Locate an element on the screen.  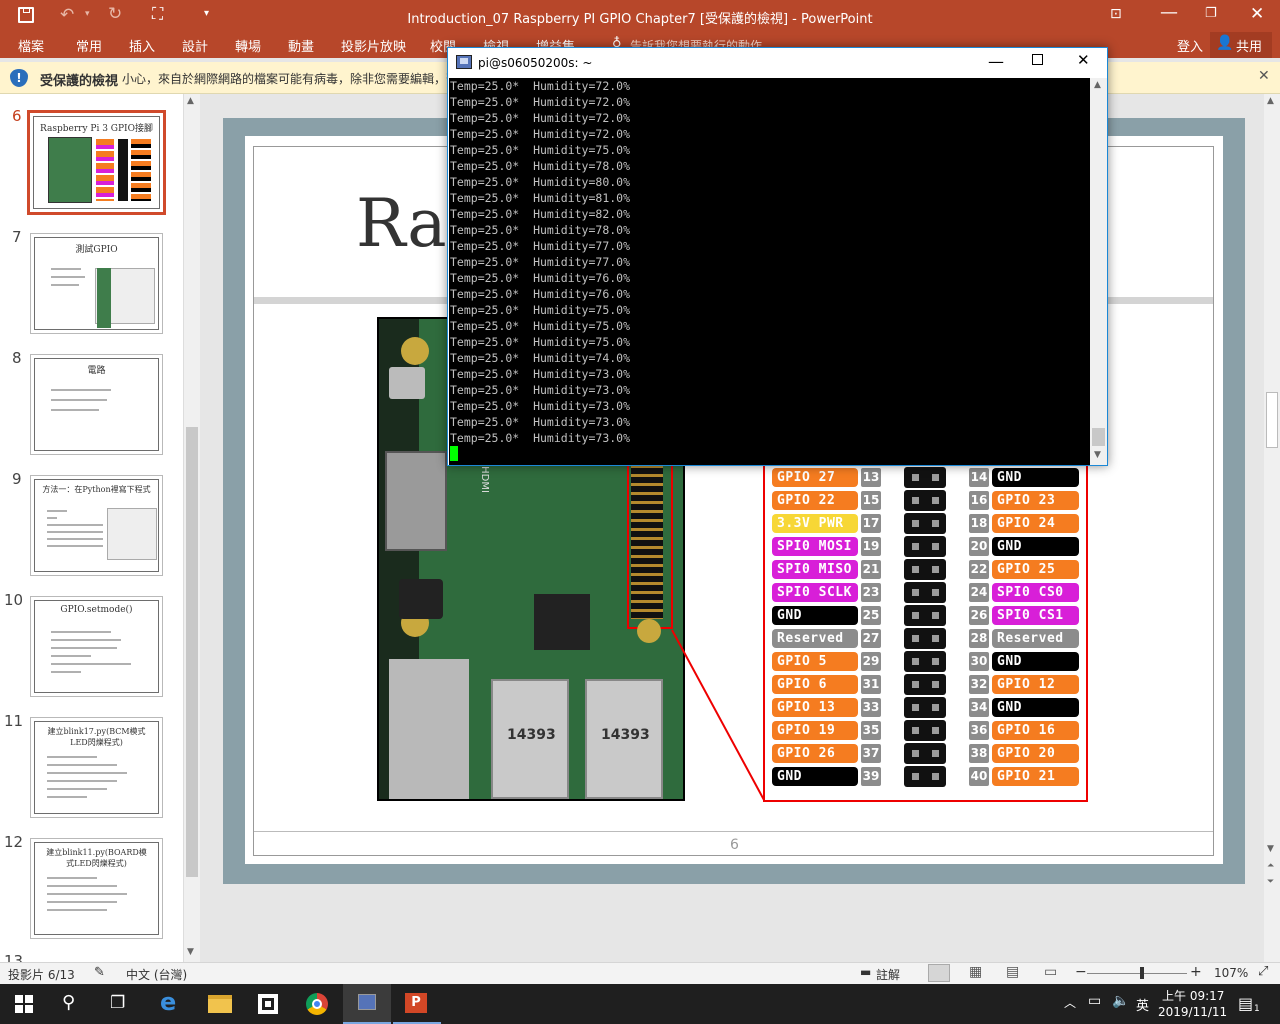
putty-titlebar: pi@s06050200s: ~ — ✕ is located at coordinates (777, 63).